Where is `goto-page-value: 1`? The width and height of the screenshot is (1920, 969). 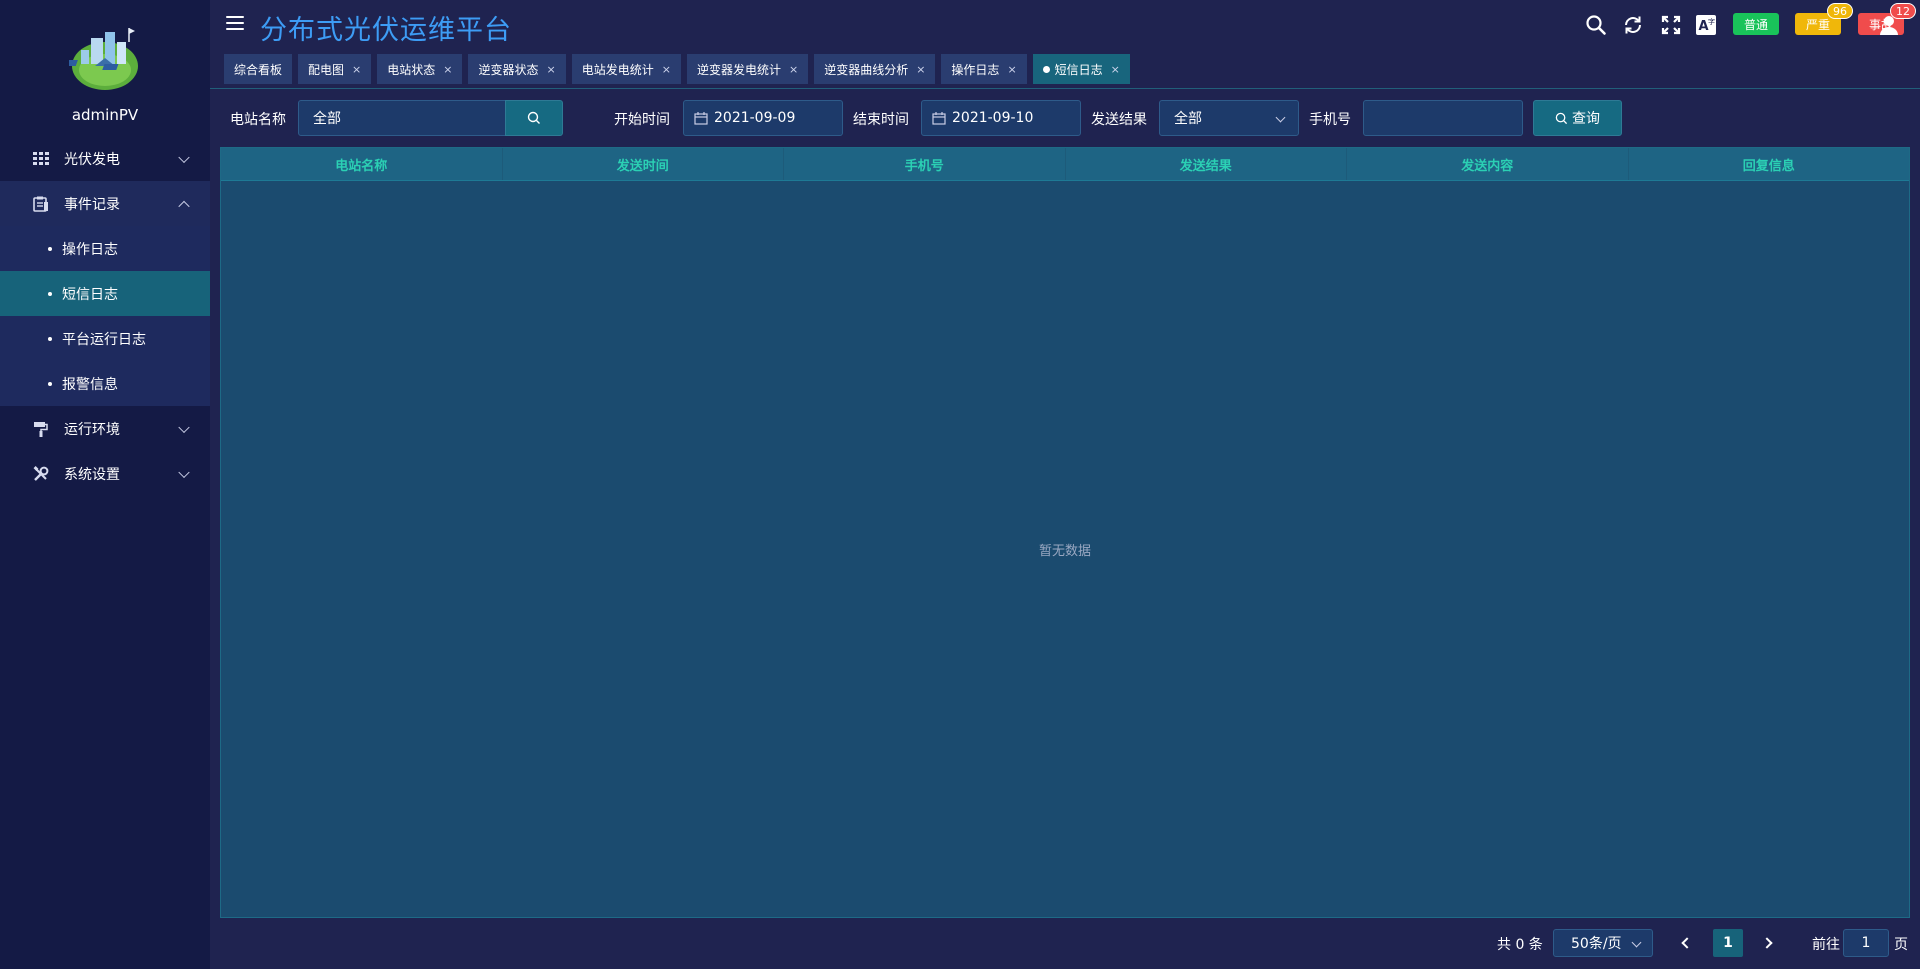
goto-page-value: 1 is located at coordinates (1866, 943).